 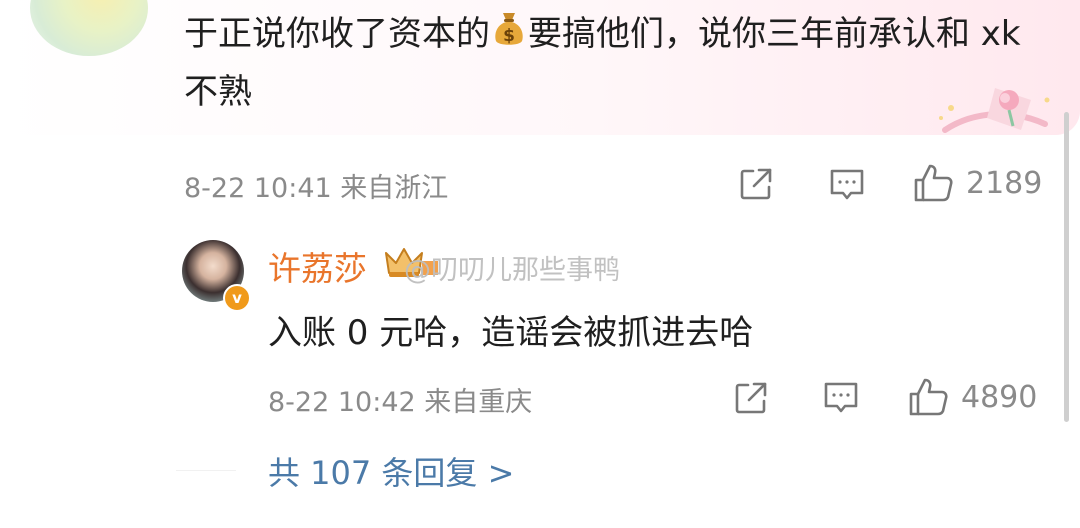 I want to click on reply-username: 许荔莎, so click(x=317, y=266).